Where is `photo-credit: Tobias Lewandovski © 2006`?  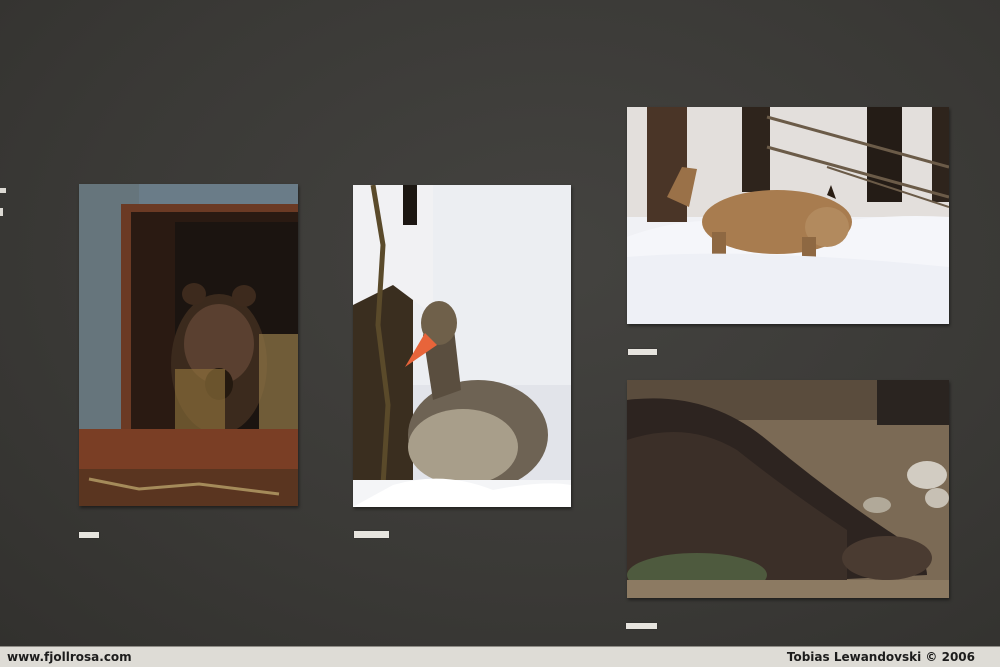
photo-credit: Tobias Lewandovski © 2006 is located at coordinates (880, 657).